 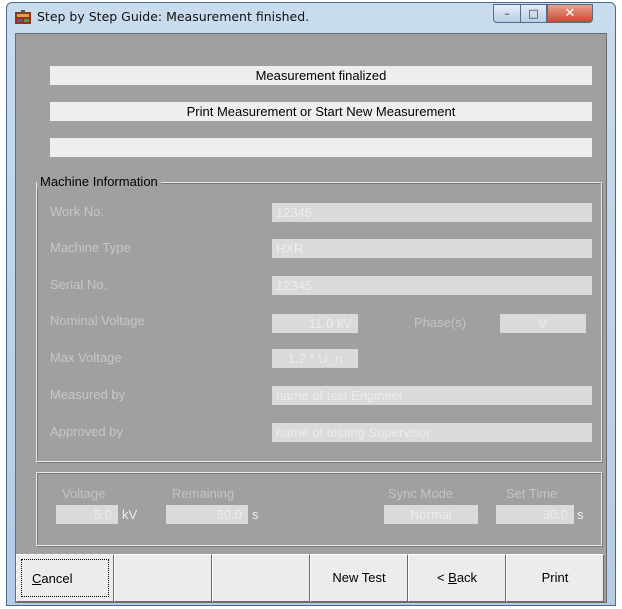 What do you see at coordinates (207, 514) in the screenshot?
I see `remaining-field: 30.0` at bounding box center [207, 514].